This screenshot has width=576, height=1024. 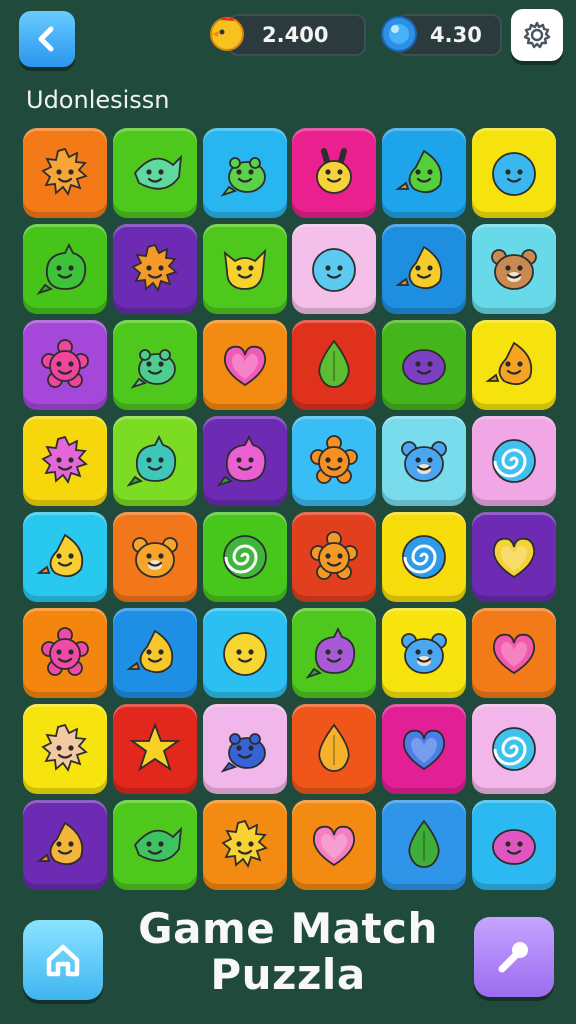 I want to click on cat-face-icon, so click(x=244, y=269).